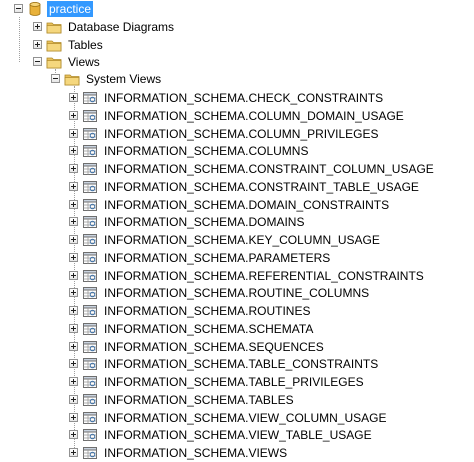 The height and width of the screenshot is (462, 474). I want to click on tree-node-label: INFORMATION_SCHEMA.VIEWS, so click(195, 453).